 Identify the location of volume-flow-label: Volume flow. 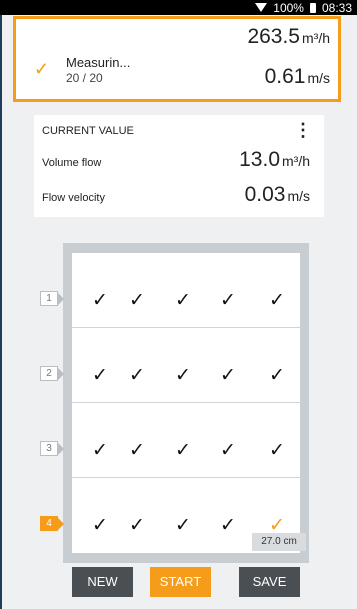
(72, 163).